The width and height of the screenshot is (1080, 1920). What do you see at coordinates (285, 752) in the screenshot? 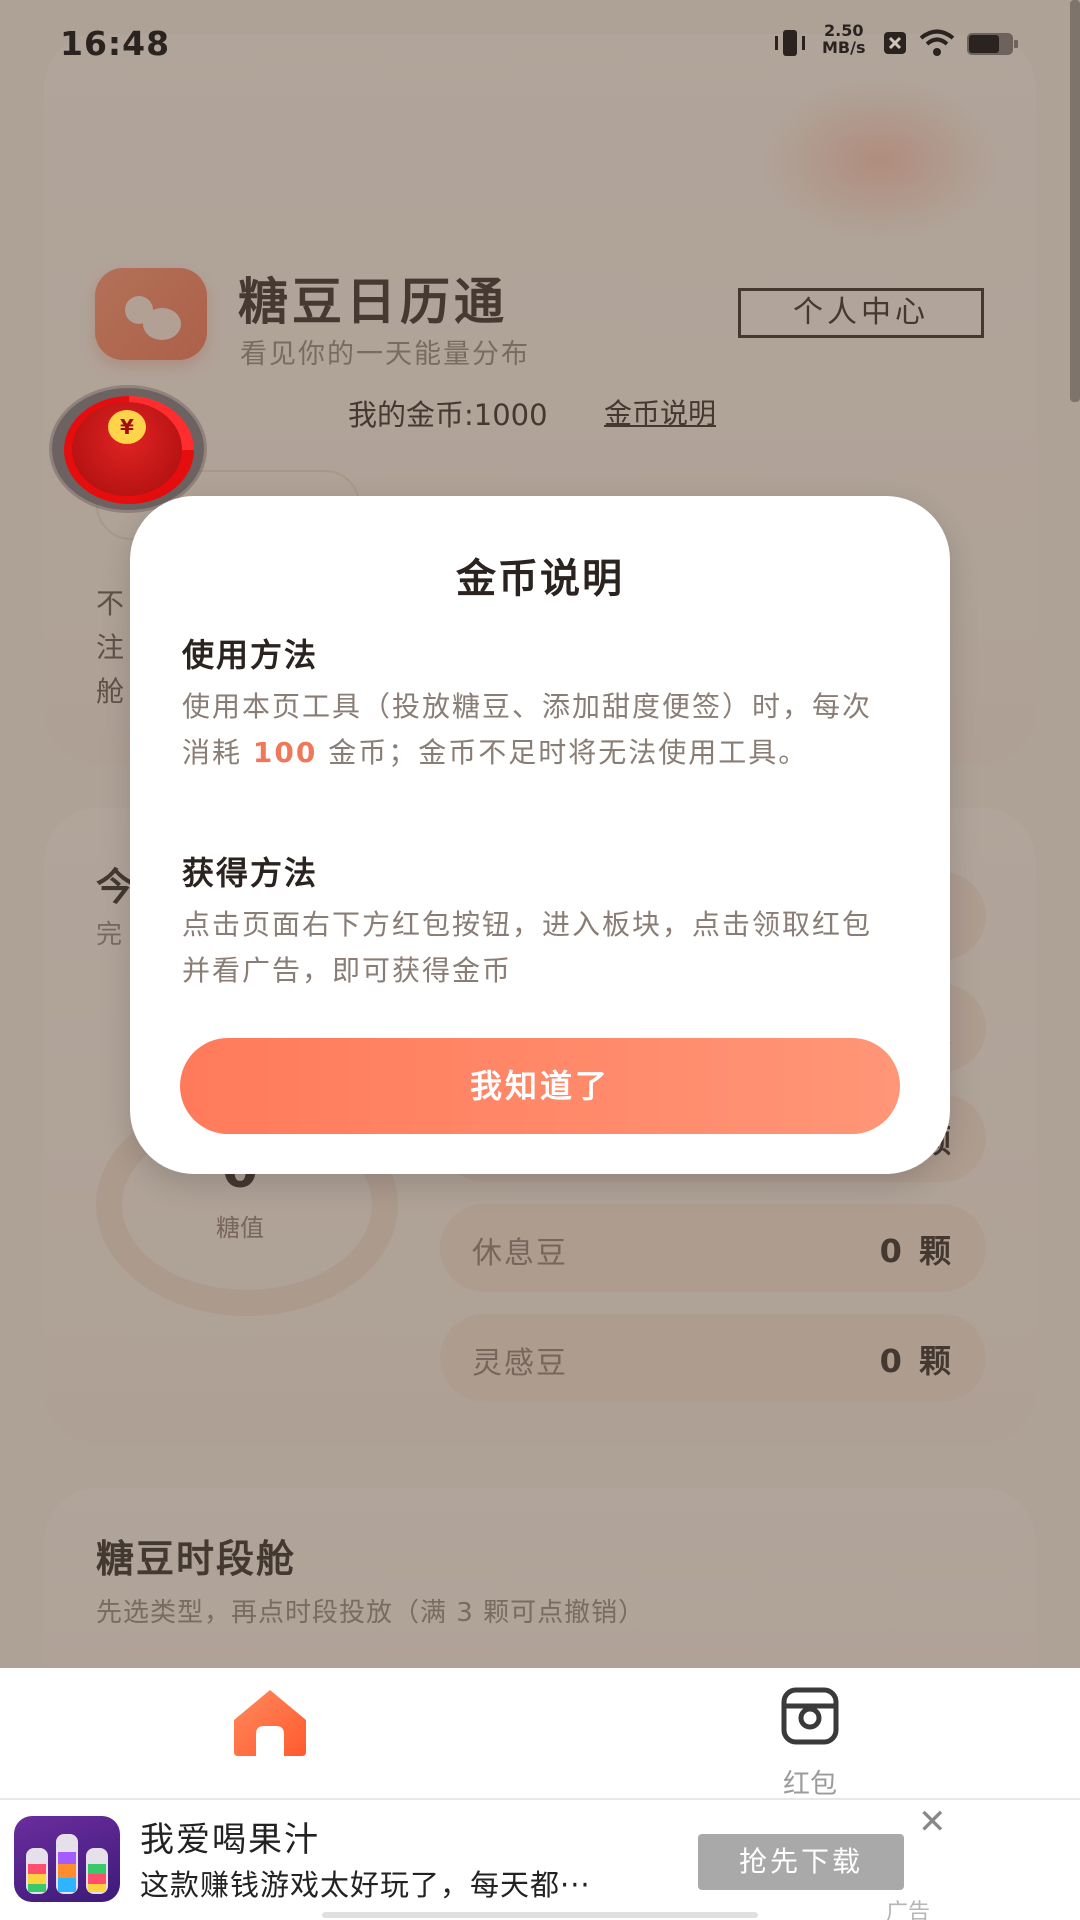
I see `cost-highlight: 100` at bounding box center [285, 752].